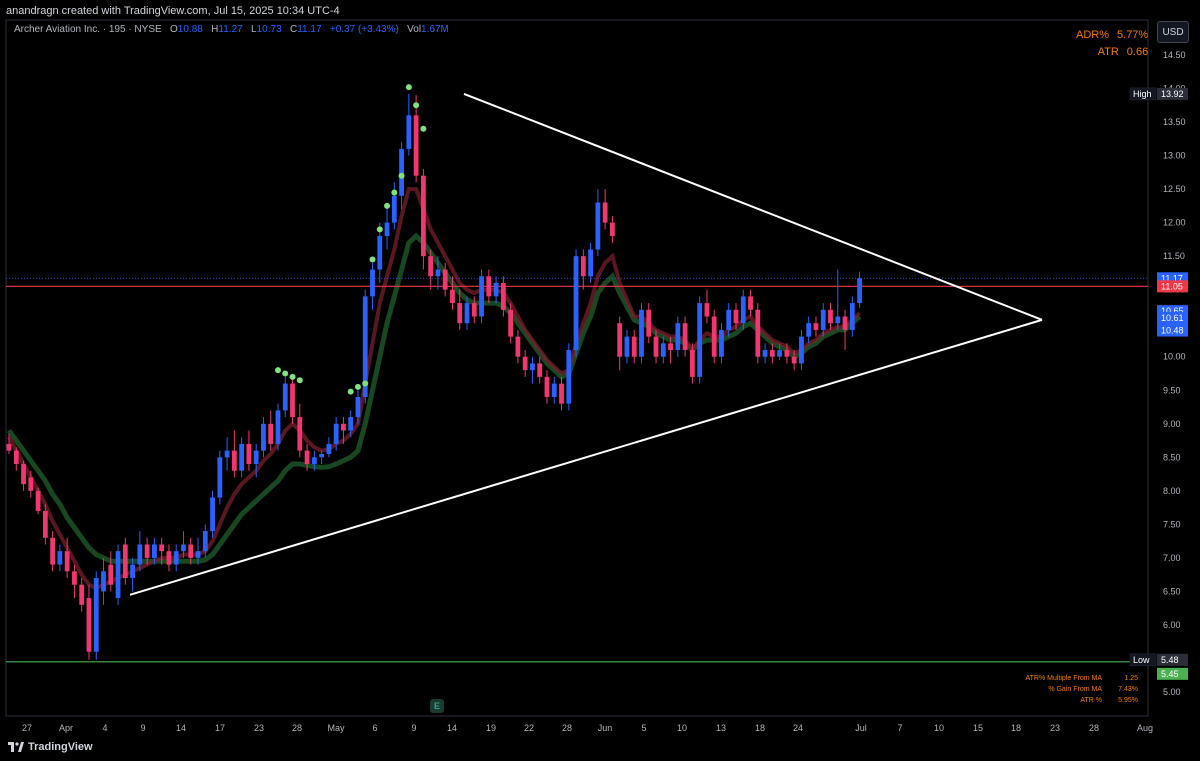 The height and width of the screenshot is (761, 1200). What do you see at coordinates (491, 728) in the screenshot?
I see `time-tick-label: 19` at bounding box center [491, 728].